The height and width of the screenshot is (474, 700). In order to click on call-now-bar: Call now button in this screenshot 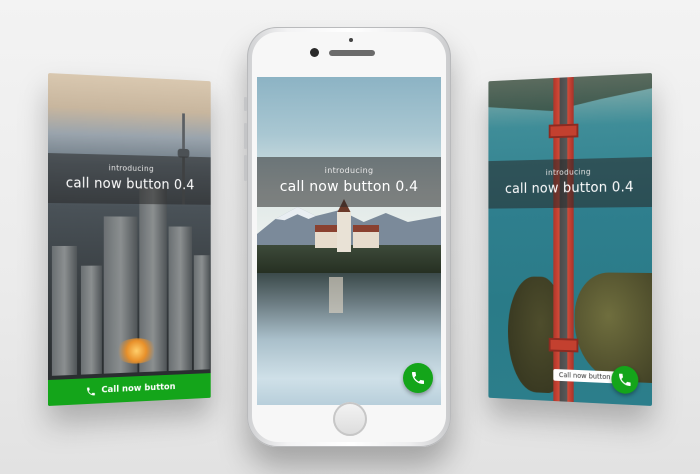, I will do `click(129, 389)`.